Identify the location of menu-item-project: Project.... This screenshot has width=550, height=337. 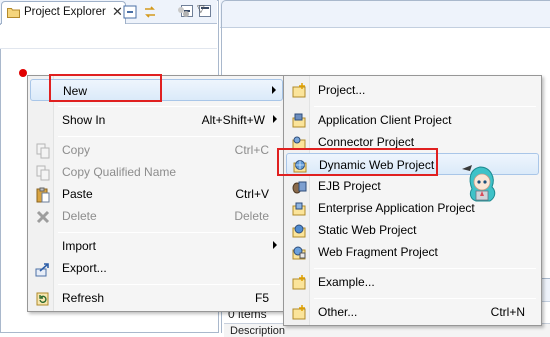
(412, 90).